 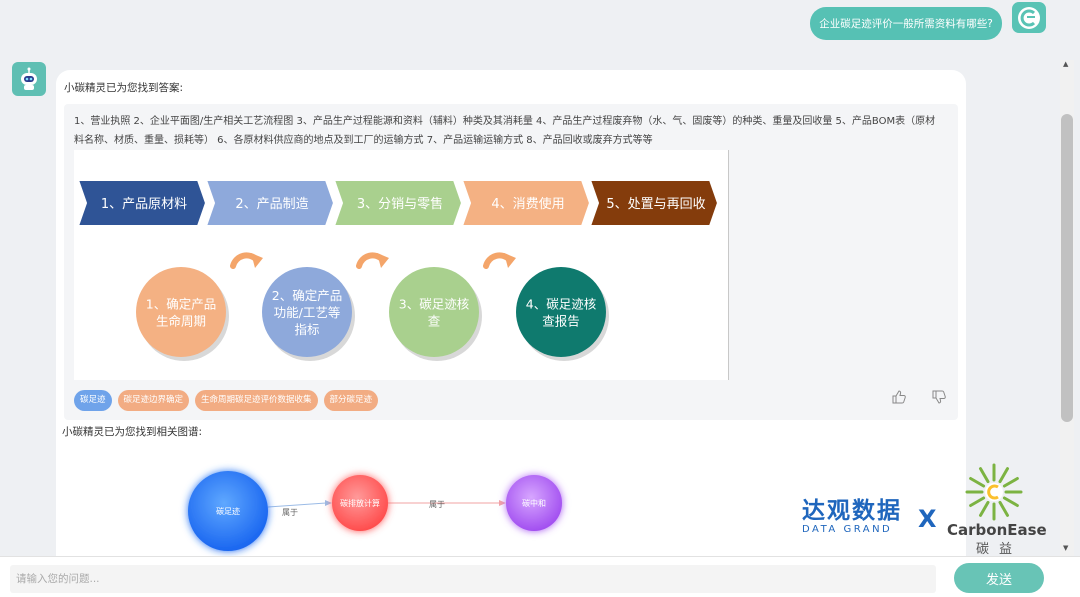 What do you see at coordinates (1067, 268) in the screenshot?
I see `scrollbar-thumb` at bounding box center [1067, 268].